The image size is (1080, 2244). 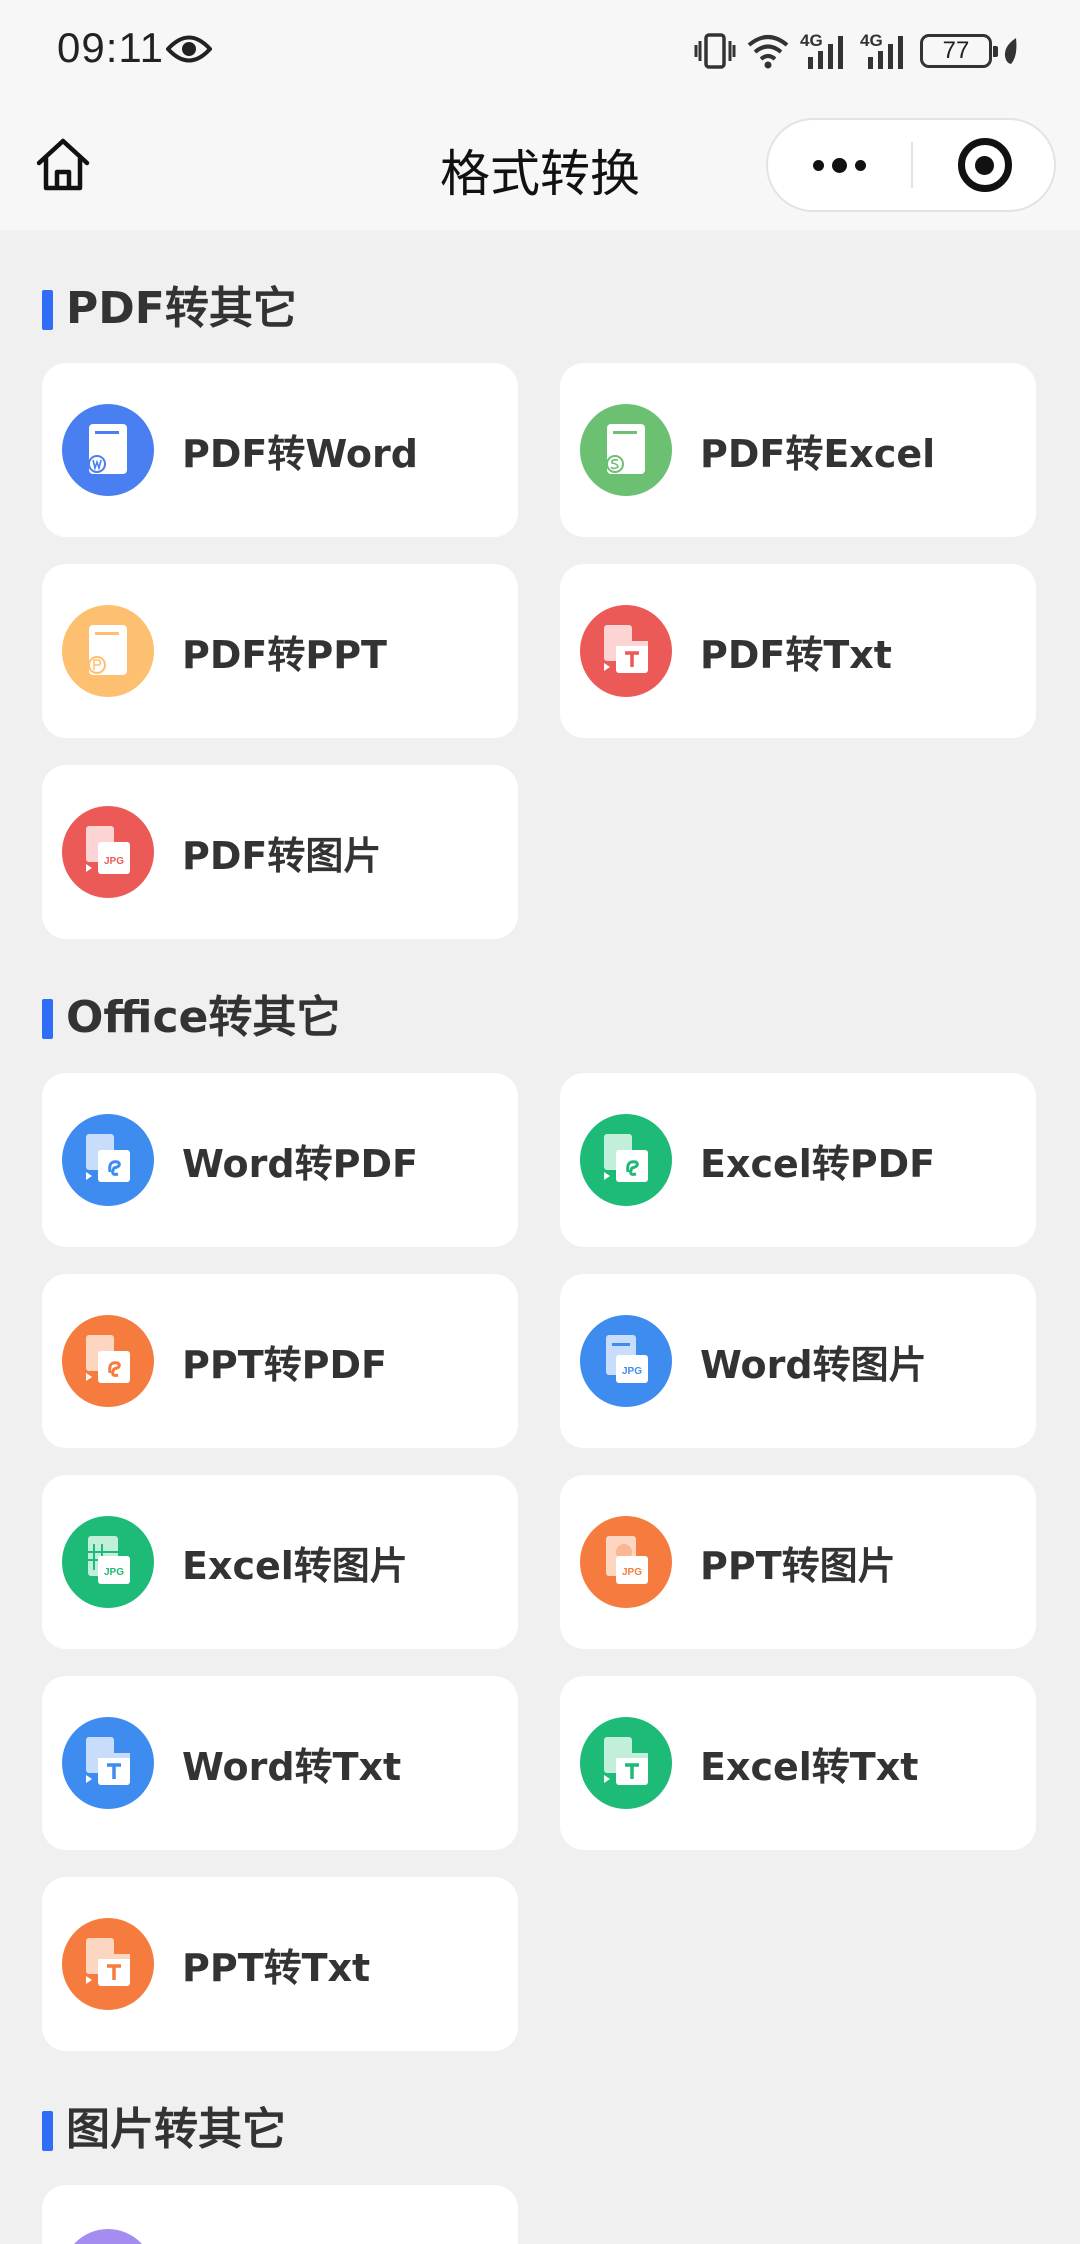 What do you see at coordinates (108, 1361) in the screenshot?
I see `ppt-to-pdf-icon` at bounding box center [108, 1361].